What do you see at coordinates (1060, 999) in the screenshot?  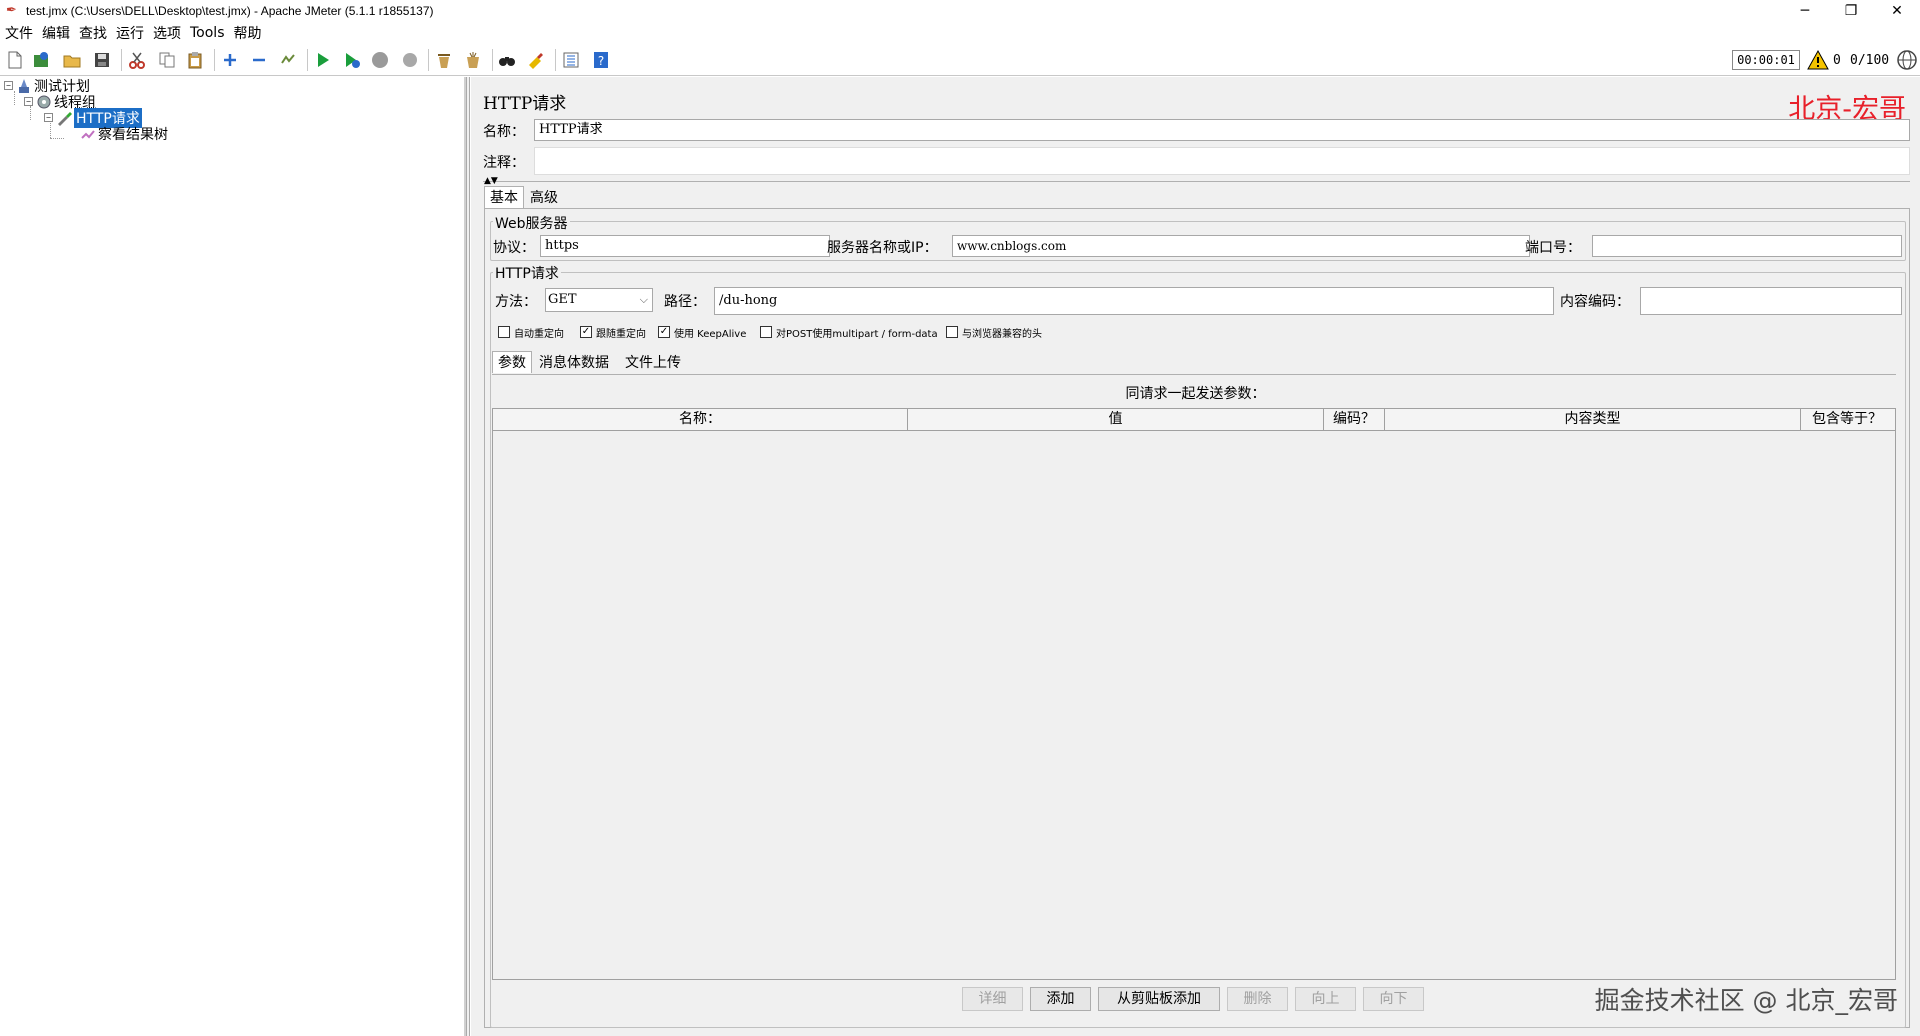 I see `add-button: 添加` at bounding box center [1060, 999].